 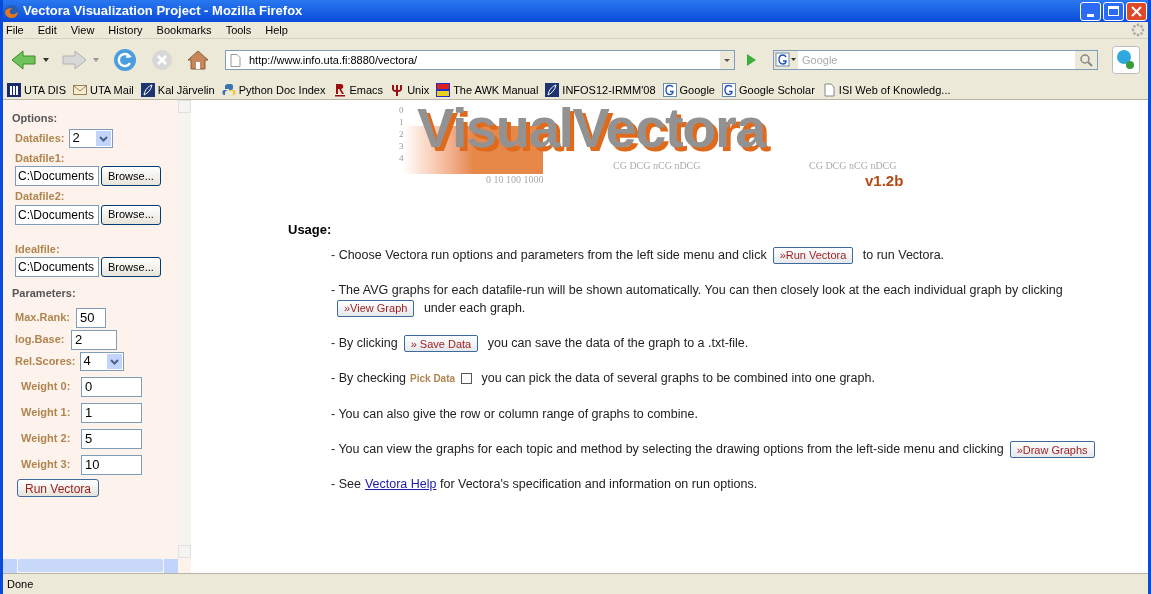 What do you see at coordinates (38, 249) in the screenshot?
I see `field-label: Idealfile:` at bounding box center [38, 249].